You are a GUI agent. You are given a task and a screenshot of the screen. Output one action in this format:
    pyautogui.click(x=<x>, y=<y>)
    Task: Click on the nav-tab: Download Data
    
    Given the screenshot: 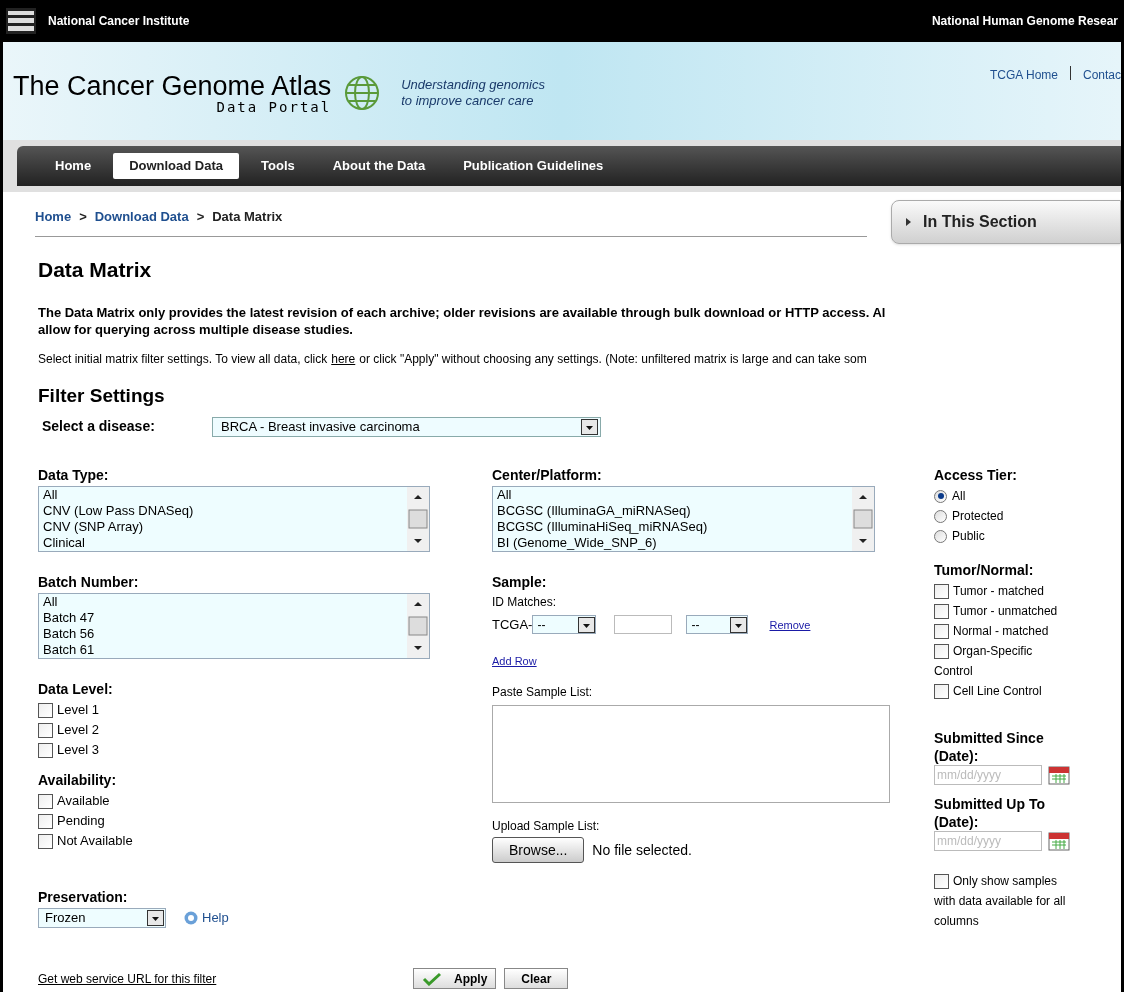 What is the action you would take?
    pyautogui.click(x=176, y=166)
    